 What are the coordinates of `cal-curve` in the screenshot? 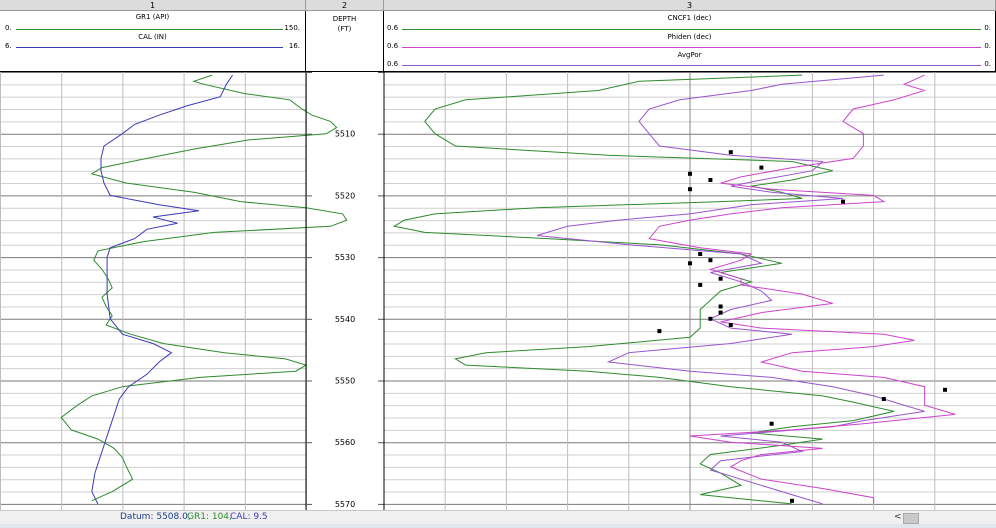 It's located at (162, 289).